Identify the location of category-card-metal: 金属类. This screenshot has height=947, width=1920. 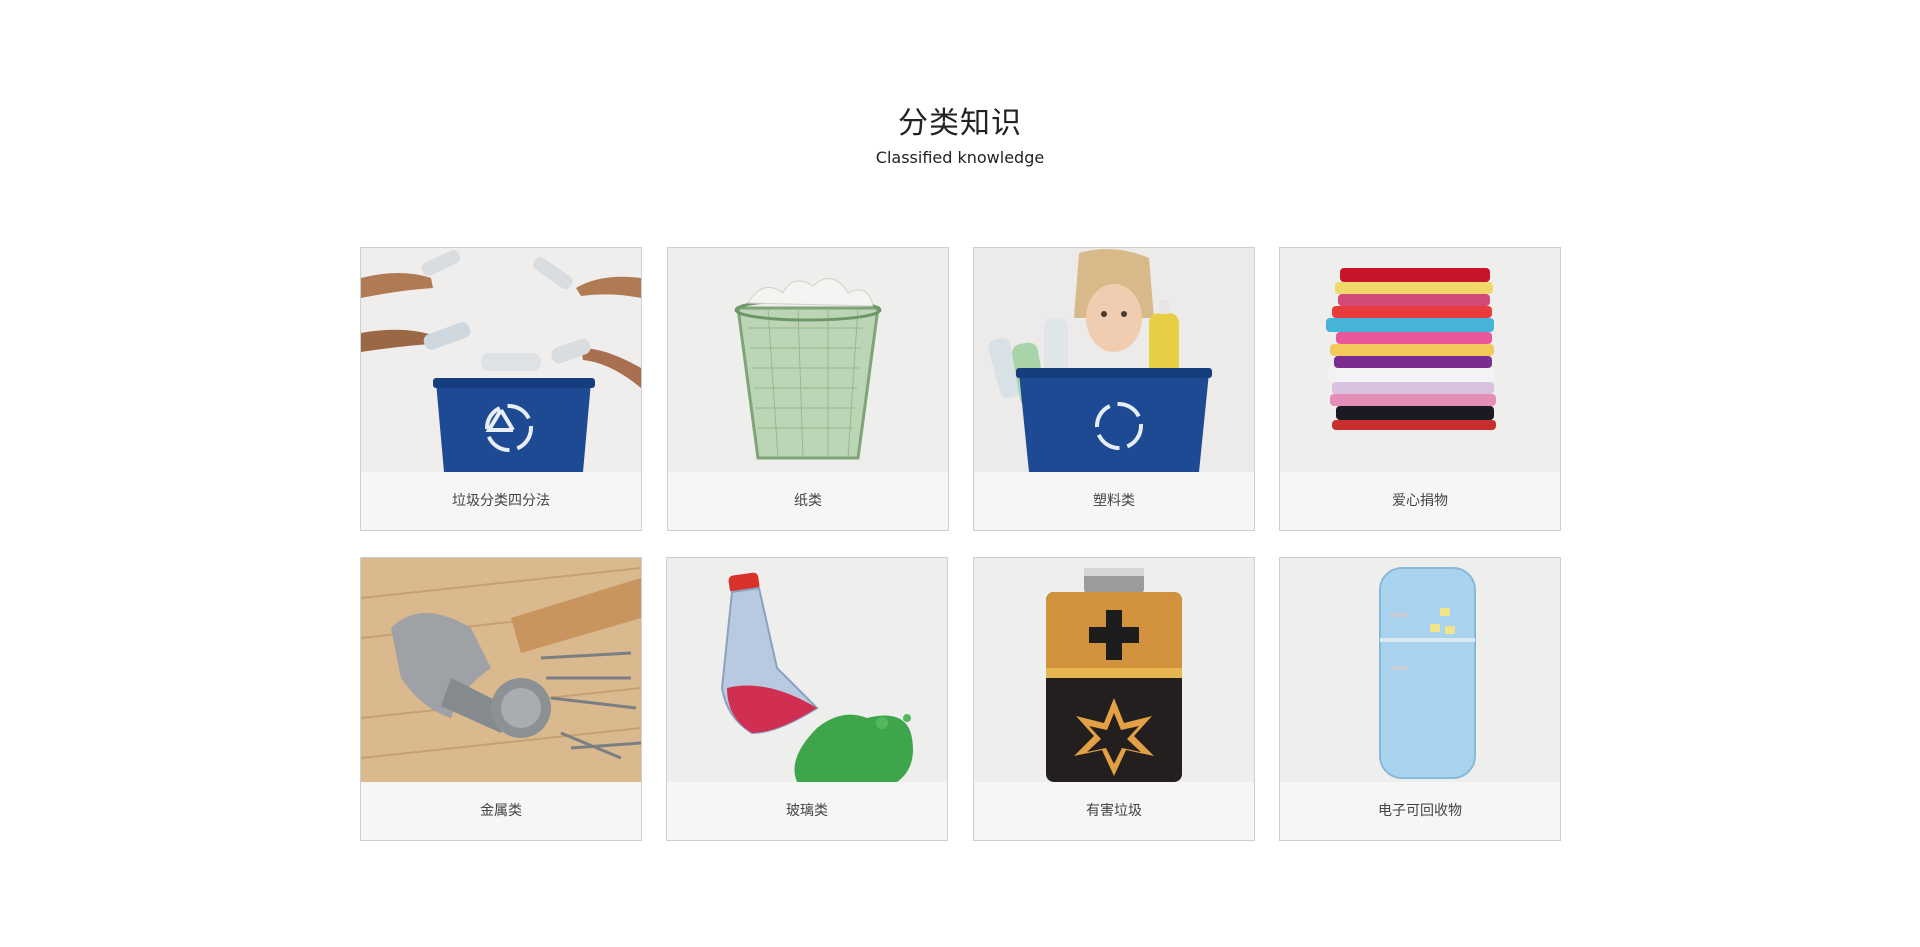
(501, 699).